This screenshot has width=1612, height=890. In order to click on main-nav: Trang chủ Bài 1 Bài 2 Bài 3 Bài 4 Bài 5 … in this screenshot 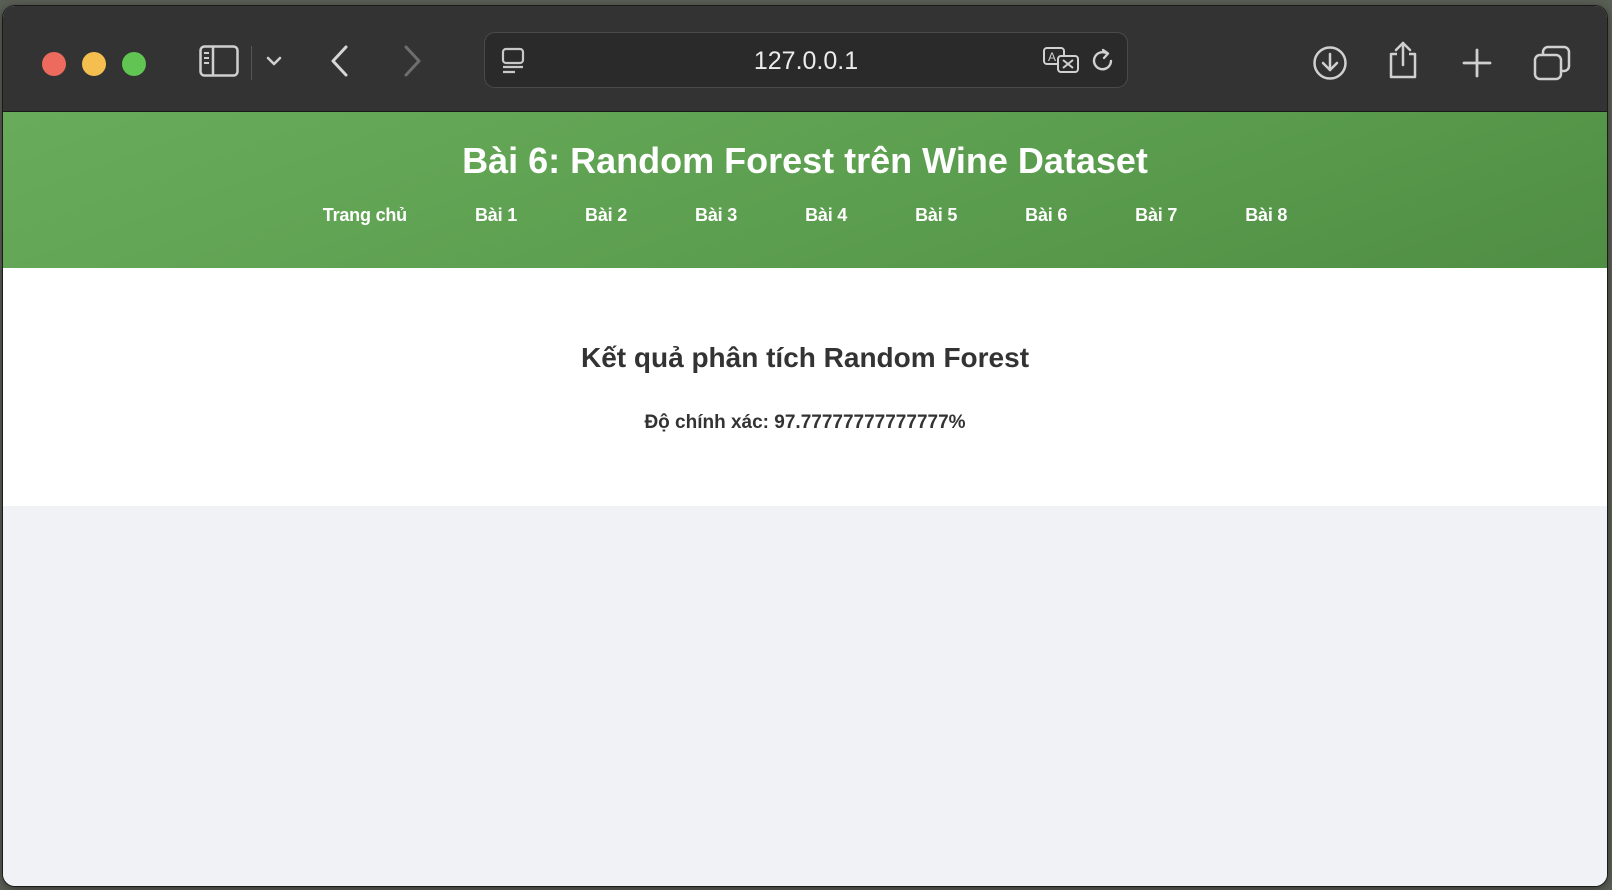, I will do `click(805, 215)`.